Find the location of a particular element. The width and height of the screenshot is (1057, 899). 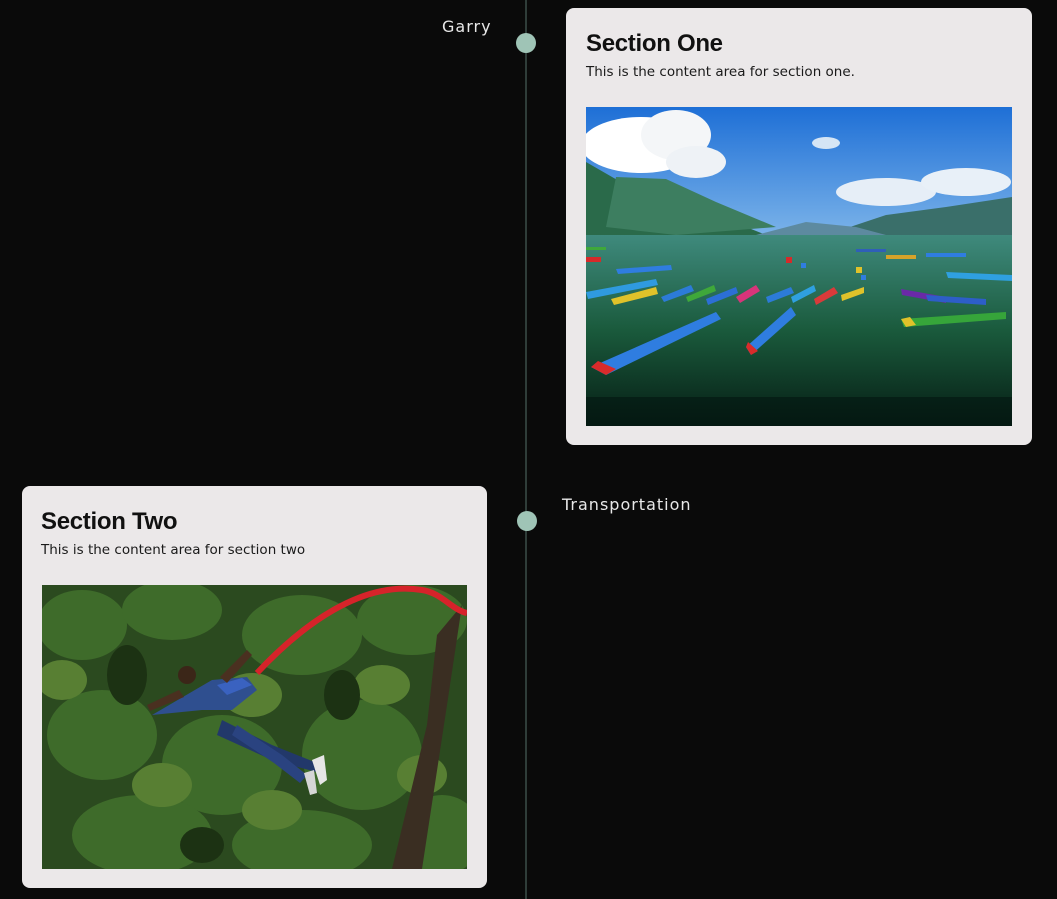

card-title: Section Two is located at coordinates (109, 521).